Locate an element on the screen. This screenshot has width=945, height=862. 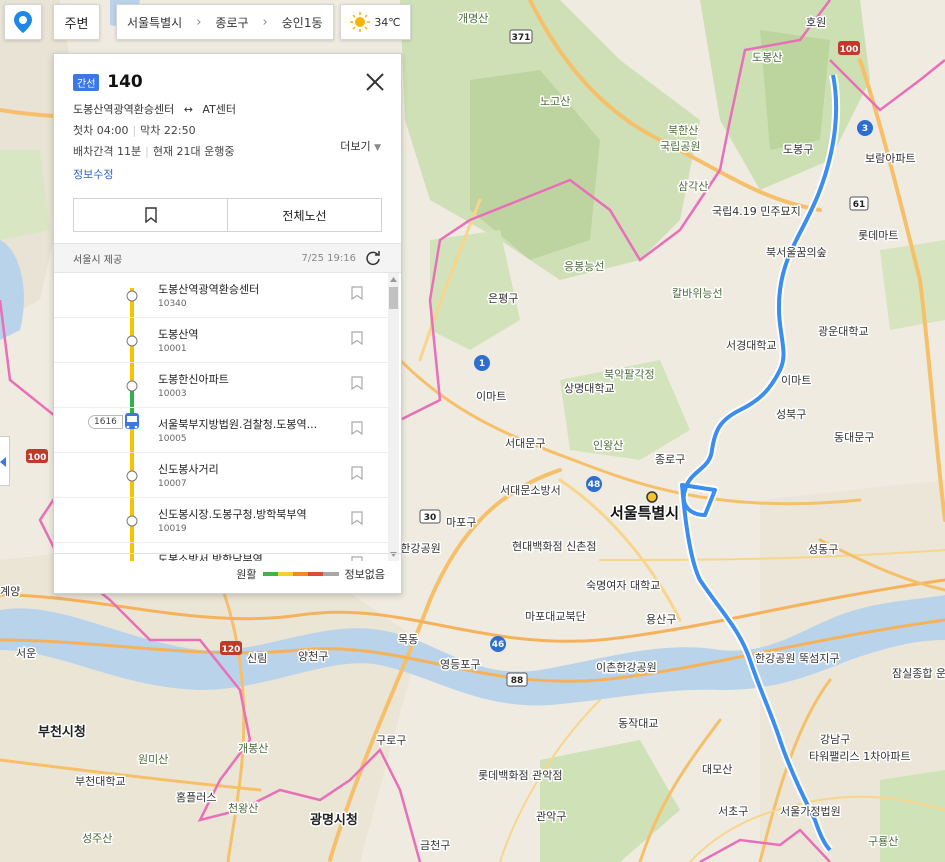
full-route-button: 전체노선 is located at coordinates (304, 215).